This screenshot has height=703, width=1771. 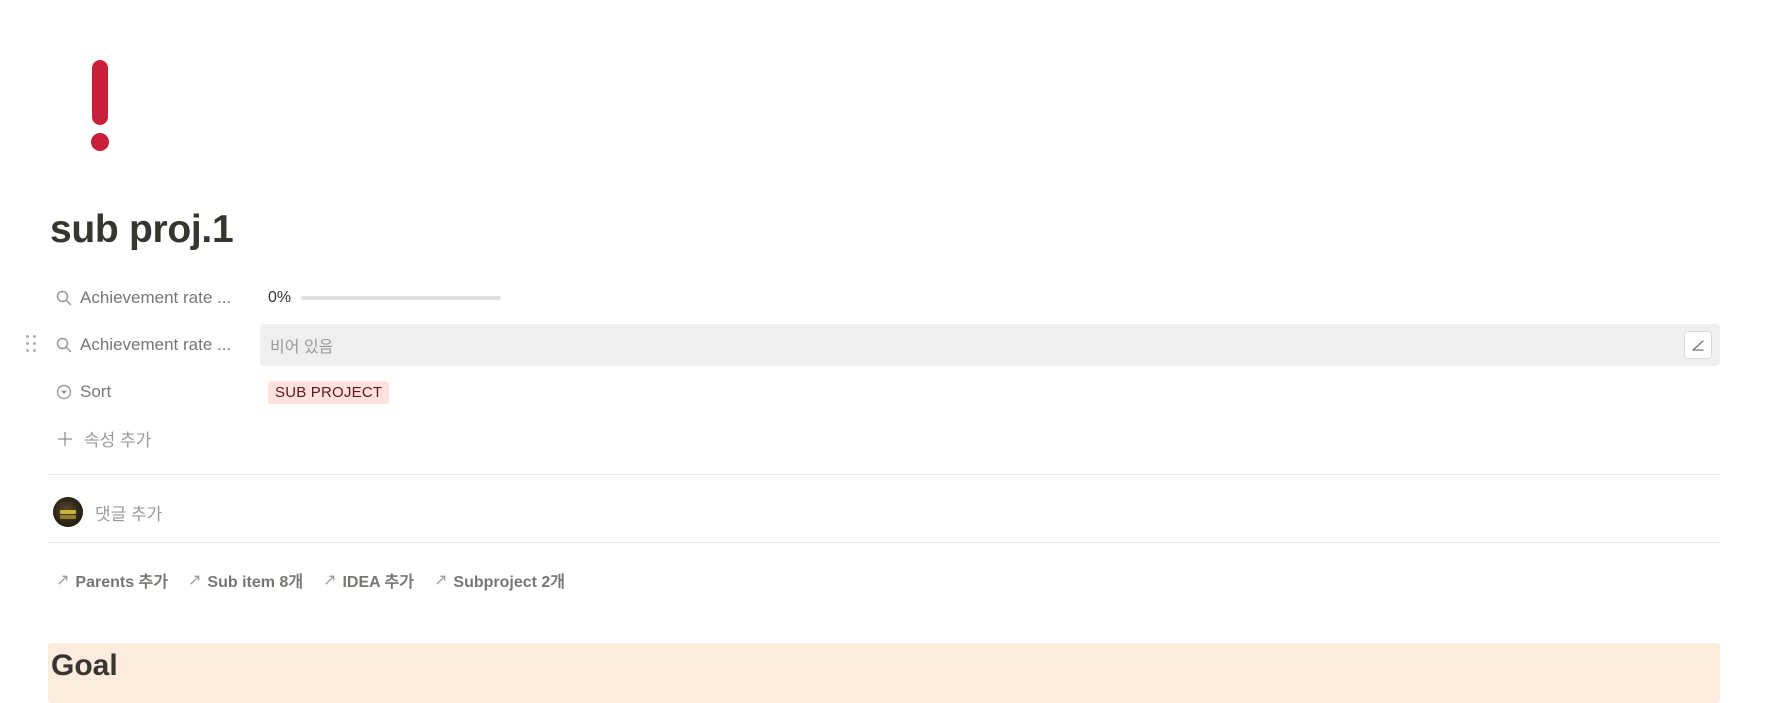 I want to click on relation-label: Sub item 8개, so click(x=255, y=582).